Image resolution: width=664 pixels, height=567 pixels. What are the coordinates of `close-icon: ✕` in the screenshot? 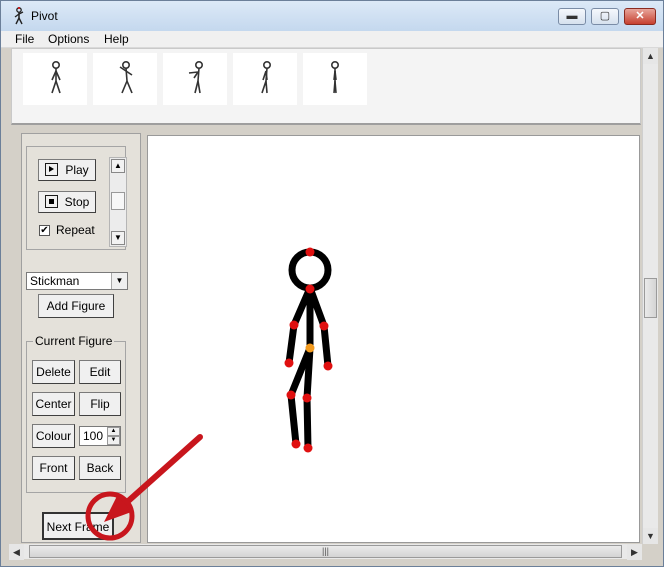 It's located at (640, 16).